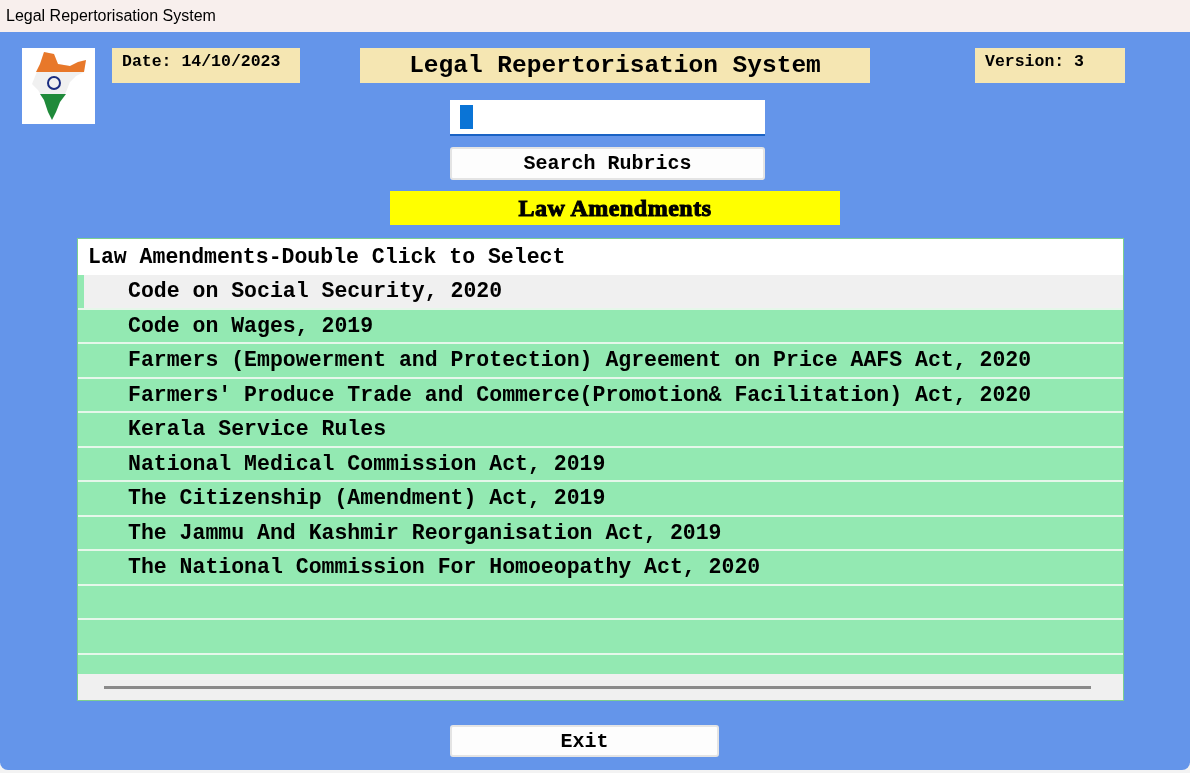 This screenshot has height=773, width=1190. I want to click on search-rubrics-button: Search Rubrics, so click(607, 163).